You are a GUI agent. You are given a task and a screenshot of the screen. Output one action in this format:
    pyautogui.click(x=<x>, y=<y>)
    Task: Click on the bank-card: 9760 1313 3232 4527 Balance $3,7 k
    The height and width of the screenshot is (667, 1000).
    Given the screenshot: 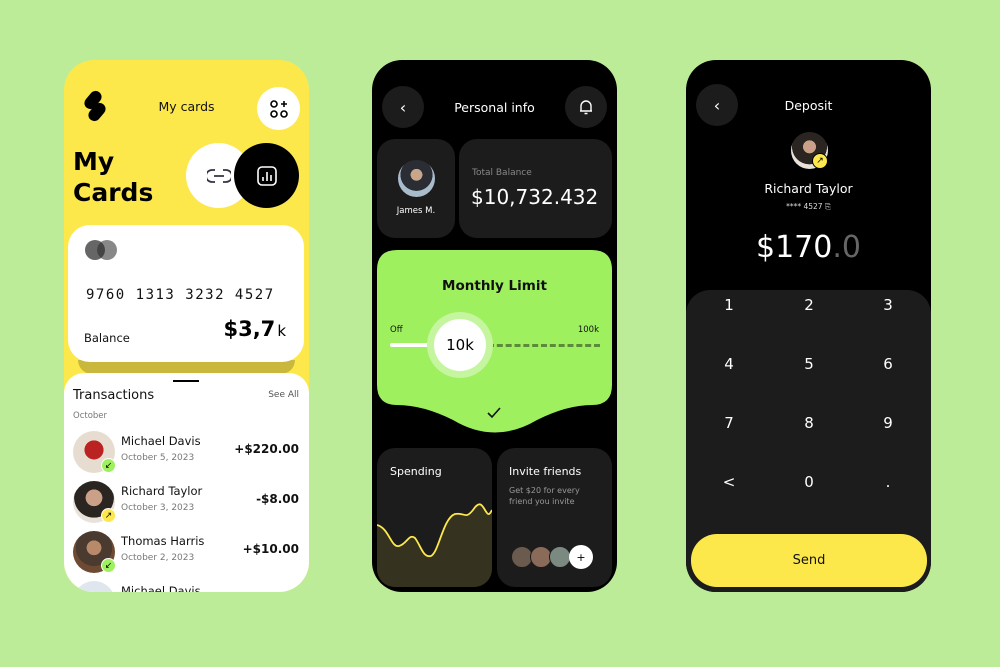 What is the action you would take?
    pyautogui.click(x=186, y=293)
    